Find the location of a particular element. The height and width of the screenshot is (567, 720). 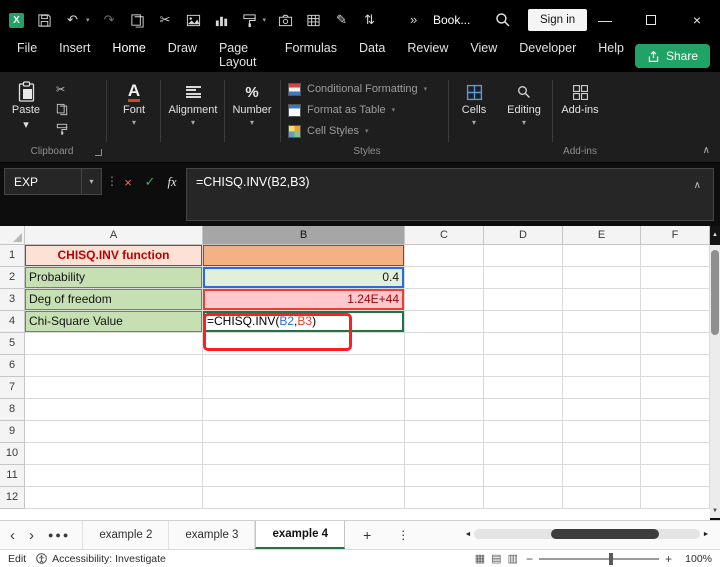

cell-B5 is located at coordinates (304, 344).